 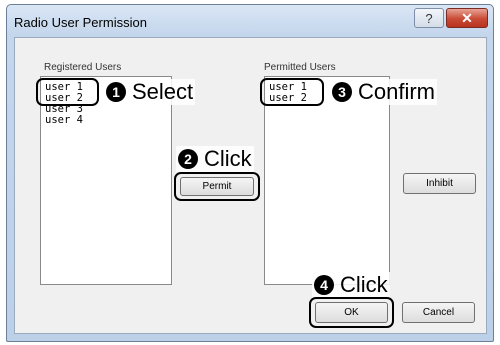 I want to click on step-2-text: Click, so click(x=228, y=158).